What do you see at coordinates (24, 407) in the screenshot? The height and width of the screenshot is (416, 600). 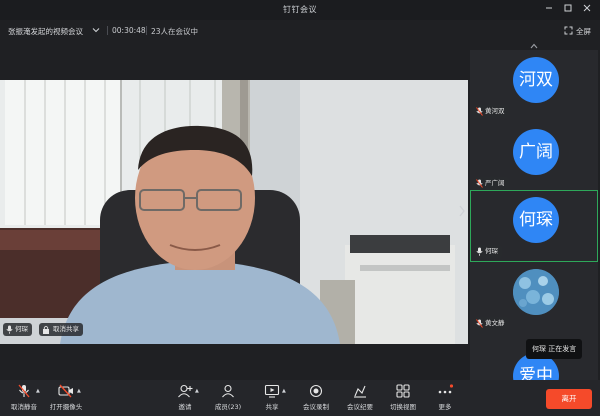 I see `unmute-label: 取消静音` at bounding box center [24, 407].